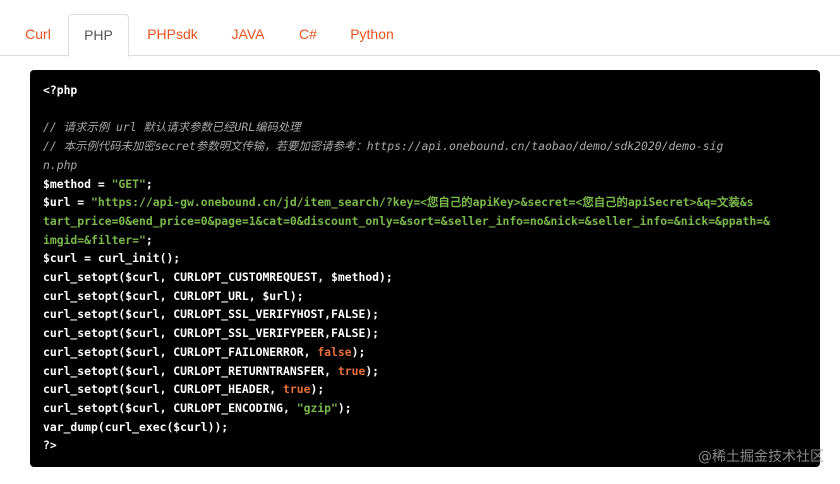 The width and height of the screenshot is (840, 484). I want to click on code-text: var_dump(curl_exec($curl));, so click(136, 426).